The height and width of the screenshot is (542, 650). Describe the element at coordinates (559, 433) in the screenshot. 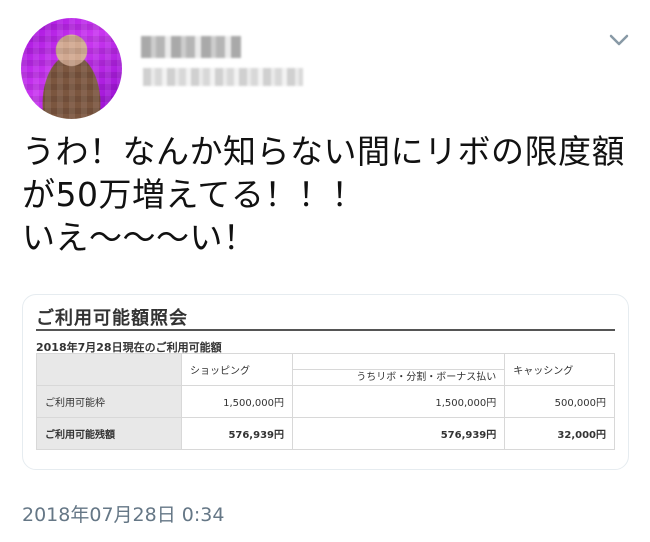

I see `cashing-value: 32,000円` at that location.